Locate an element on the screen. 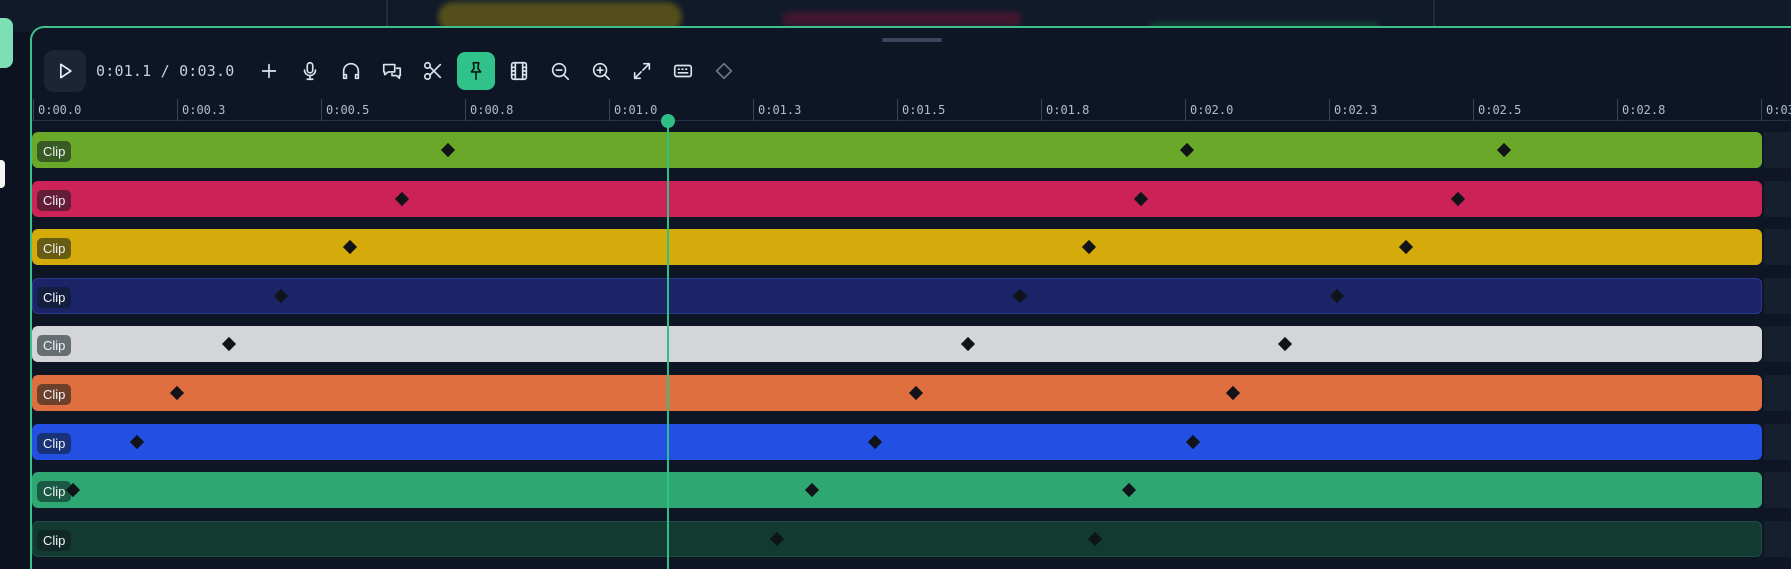 Image resolution: width=1791 pixels, height=569 pixels. panel-resize-handle is located at coordinates (912, 40).